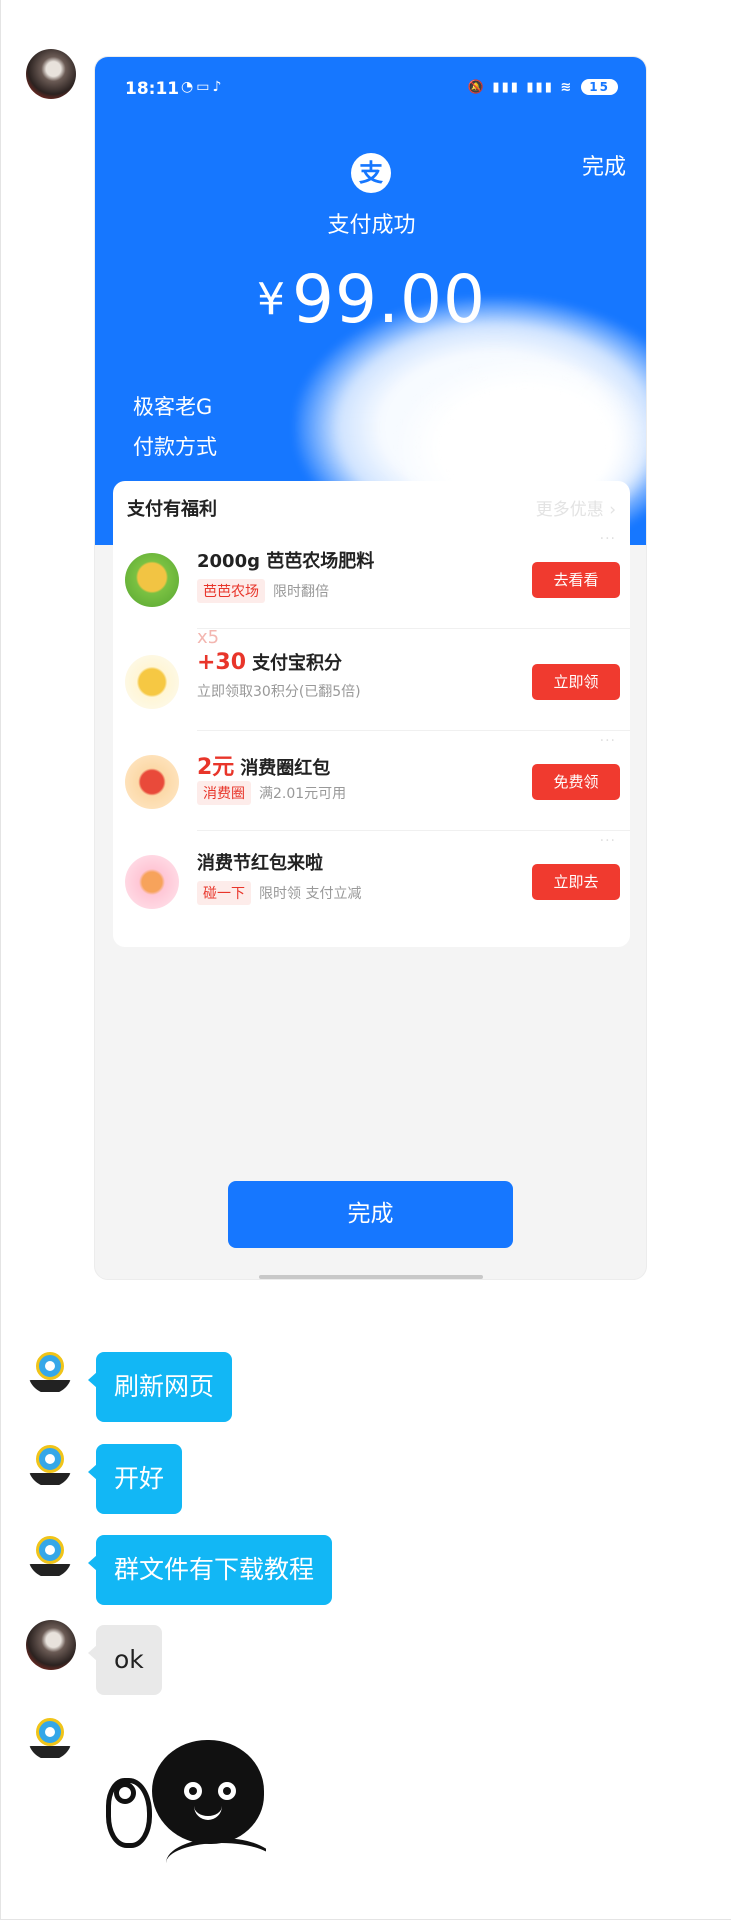  Describe the element at coordinates (371, 1277) in the screenshot. I see `home-indicator` at that location.